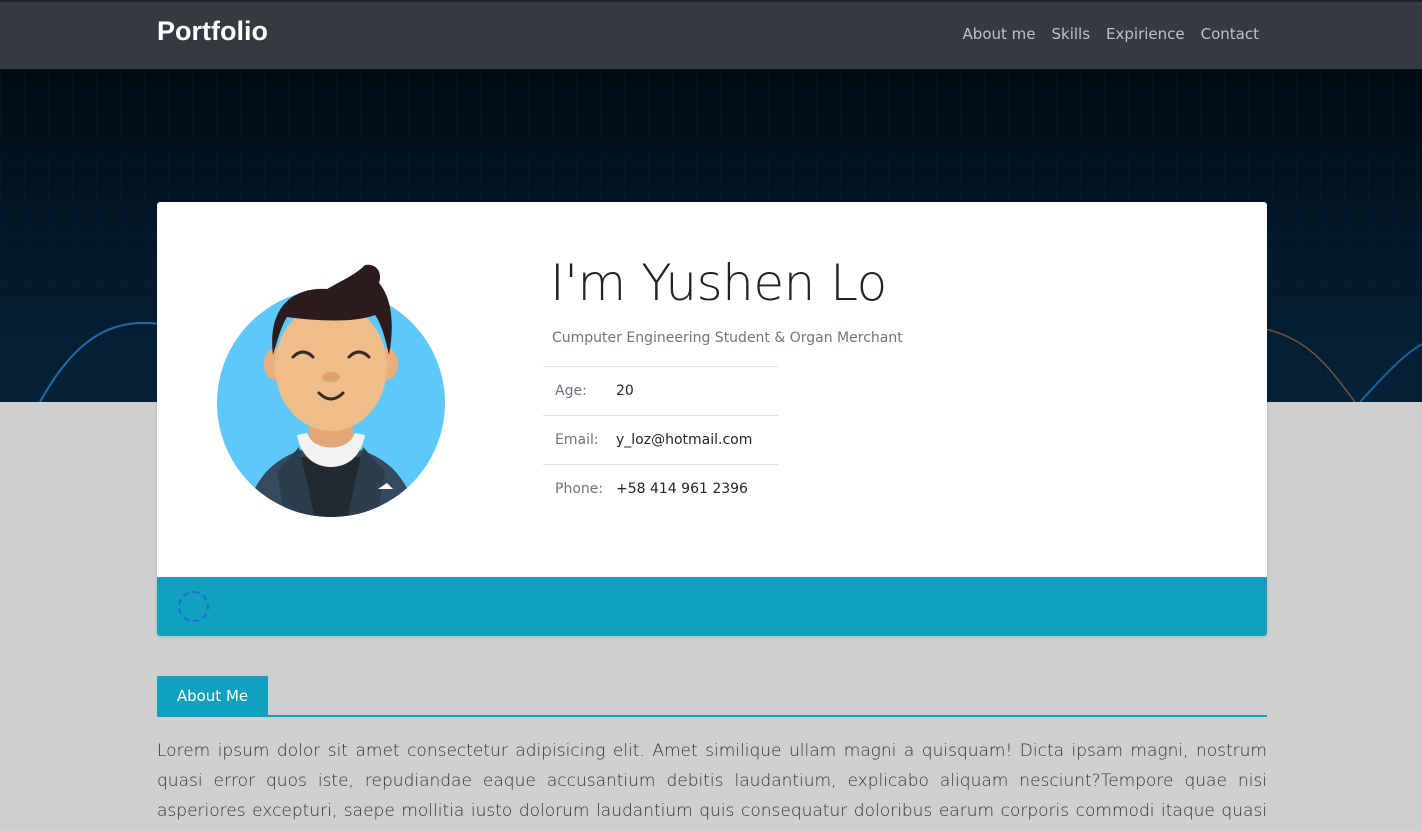 The height and width of the screenshot is (831, 1422). Describe the element at coordinates (712, 606) in the screenshot. I see `card-footer` at that location.